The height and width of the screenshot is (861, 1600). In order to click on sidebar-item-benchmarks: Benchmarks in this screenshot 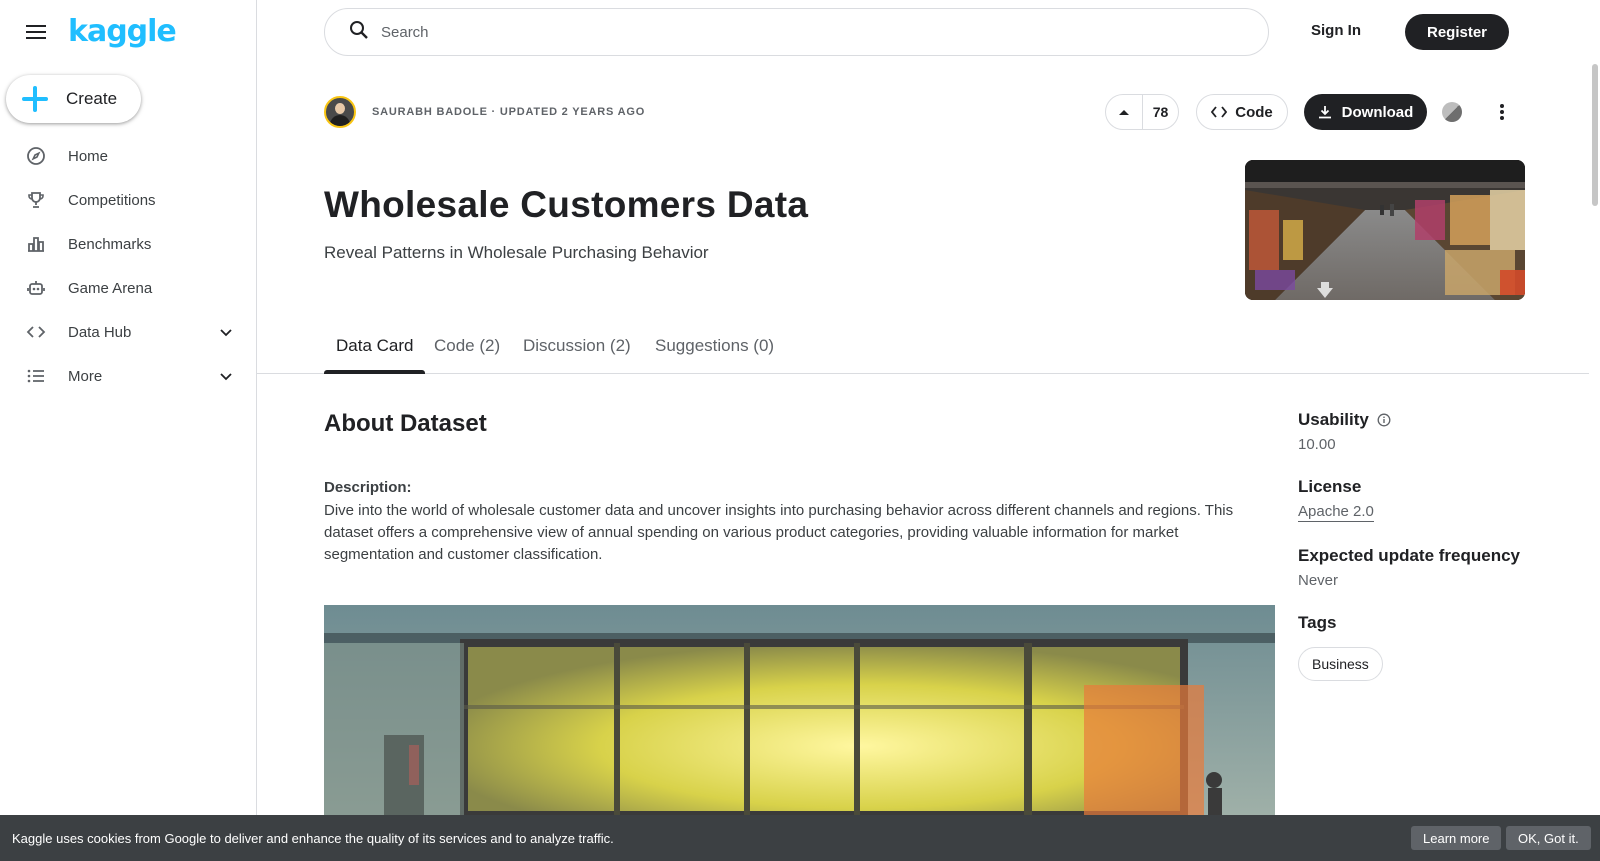, I will do `click(128, 244)`.